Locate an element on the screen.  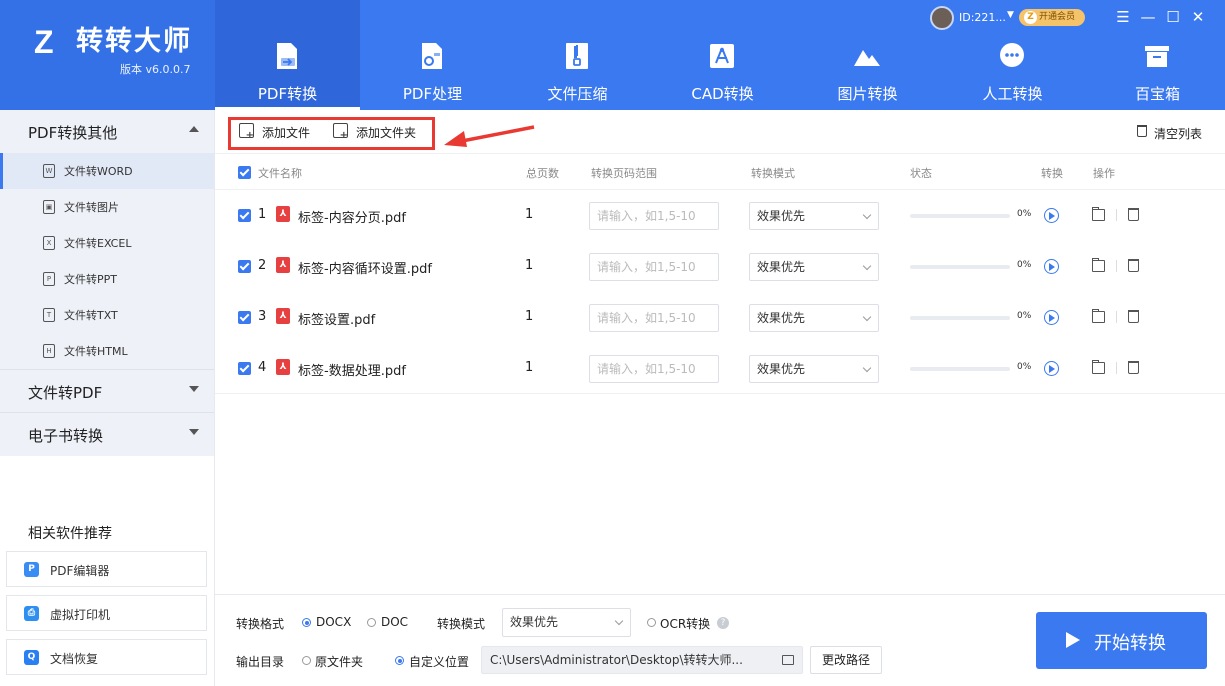
maximize-icon: ☐ is located at coordinates (1173, 17).